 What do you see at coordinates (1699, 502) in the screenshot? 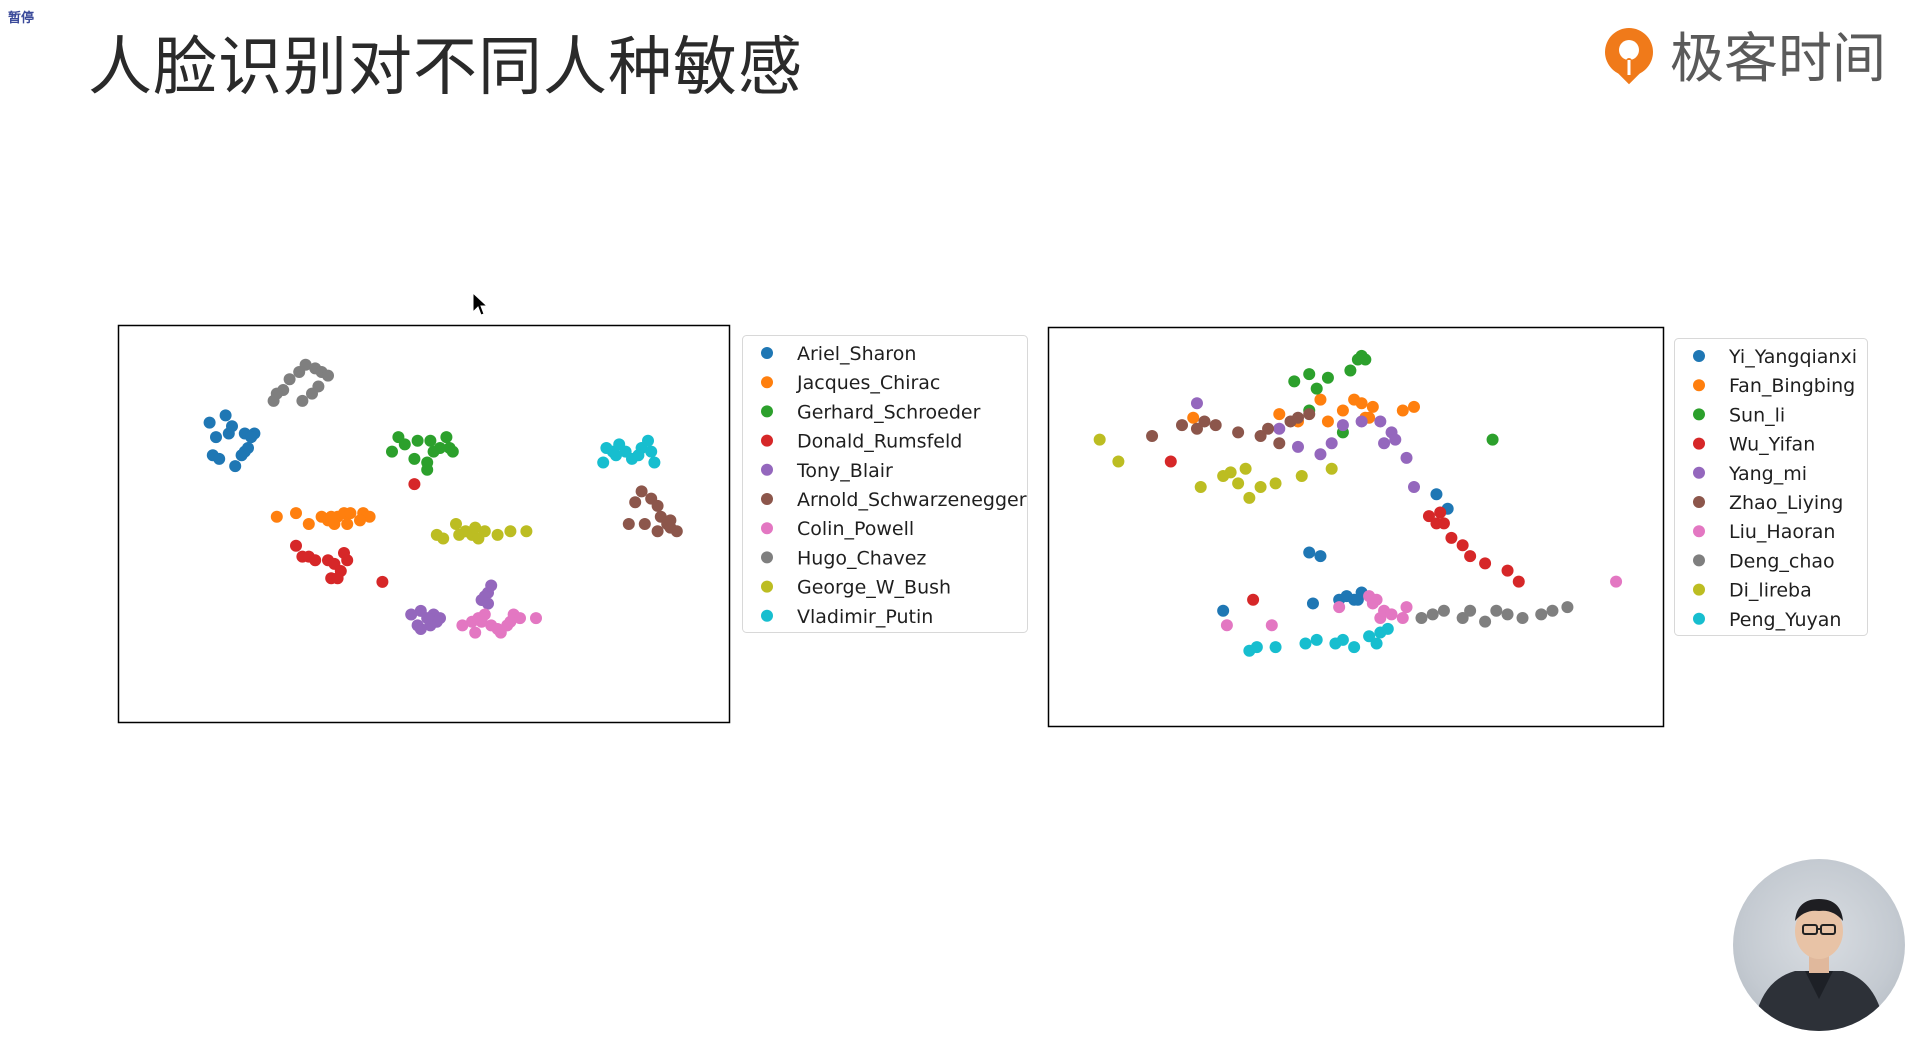
I see `legend-marker-Zhao_Liying` at bounding box center [1699, 502].